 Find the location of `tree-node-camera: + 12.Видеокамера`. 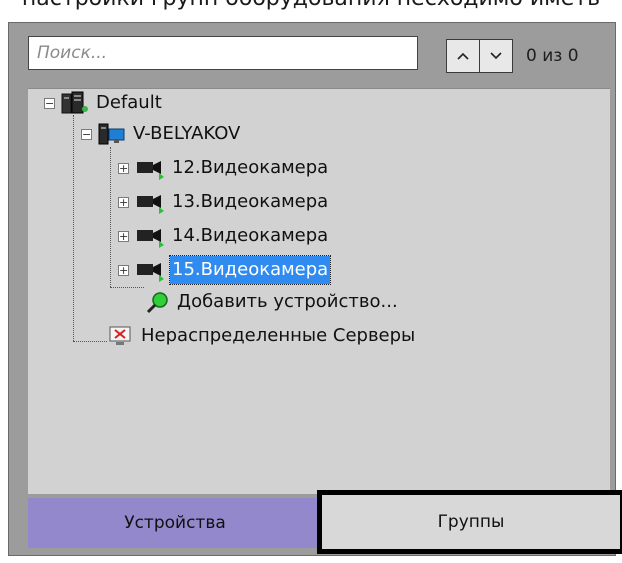

tree-node-camera: + 12.Видеокамера is located at coordinates (224, 168).